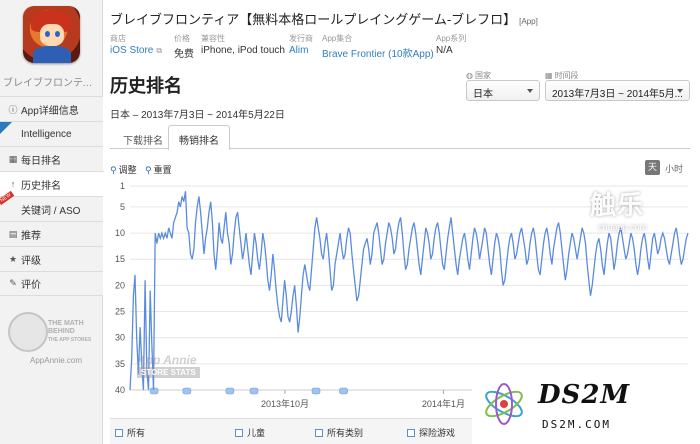 This screenshot has height=444, width=700. What do you see at coordinates (301, 38) in the screenshot?
I see `meta-label-publisher: 发行商` at bounding box center [301, 38].